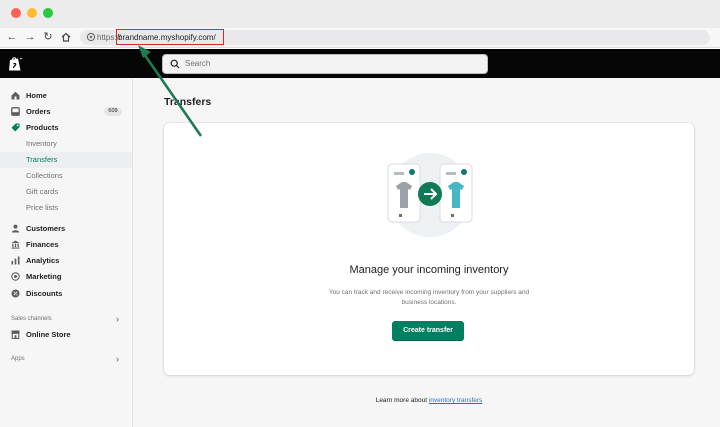 This screenshot has height=427, width=720. Describe the element at coordinates (113, 111) in the screenshot. I see `orders-count-badge: 609` at that location.